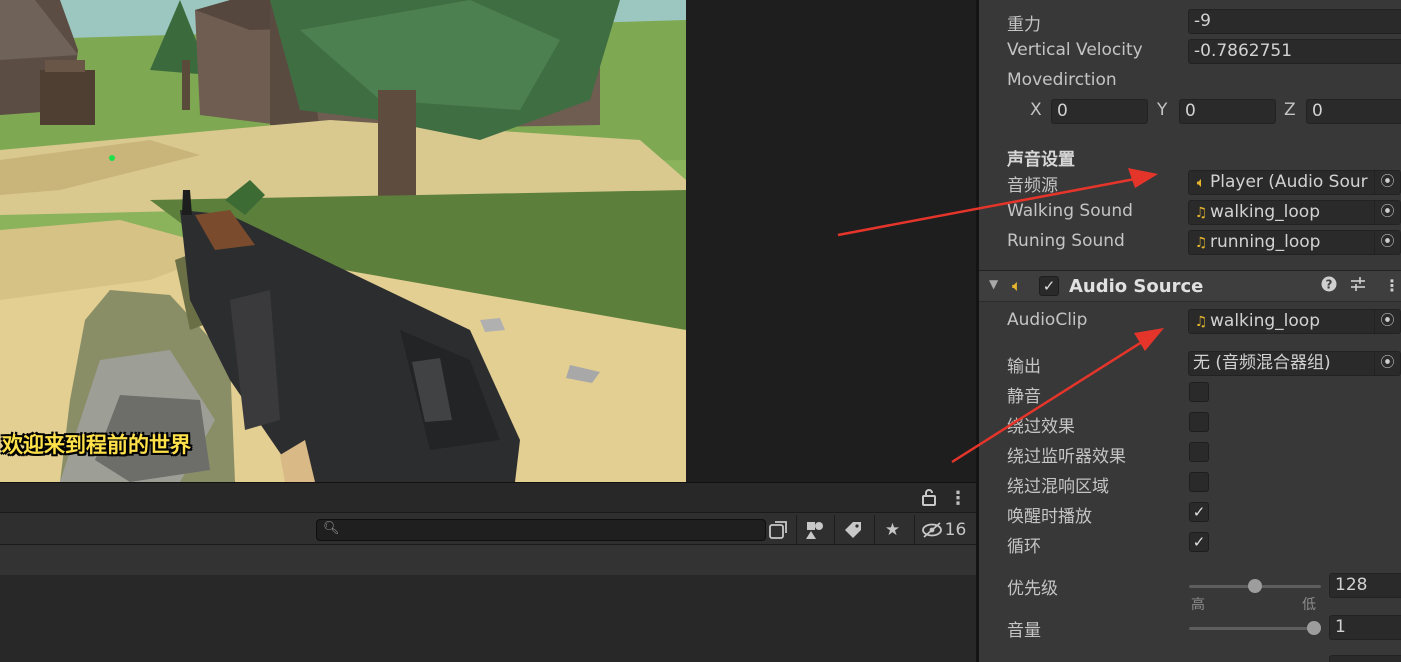 The image size is (1401, 662). I want to click on audio-source-ref-label: 音频源, so click(1032, 186).